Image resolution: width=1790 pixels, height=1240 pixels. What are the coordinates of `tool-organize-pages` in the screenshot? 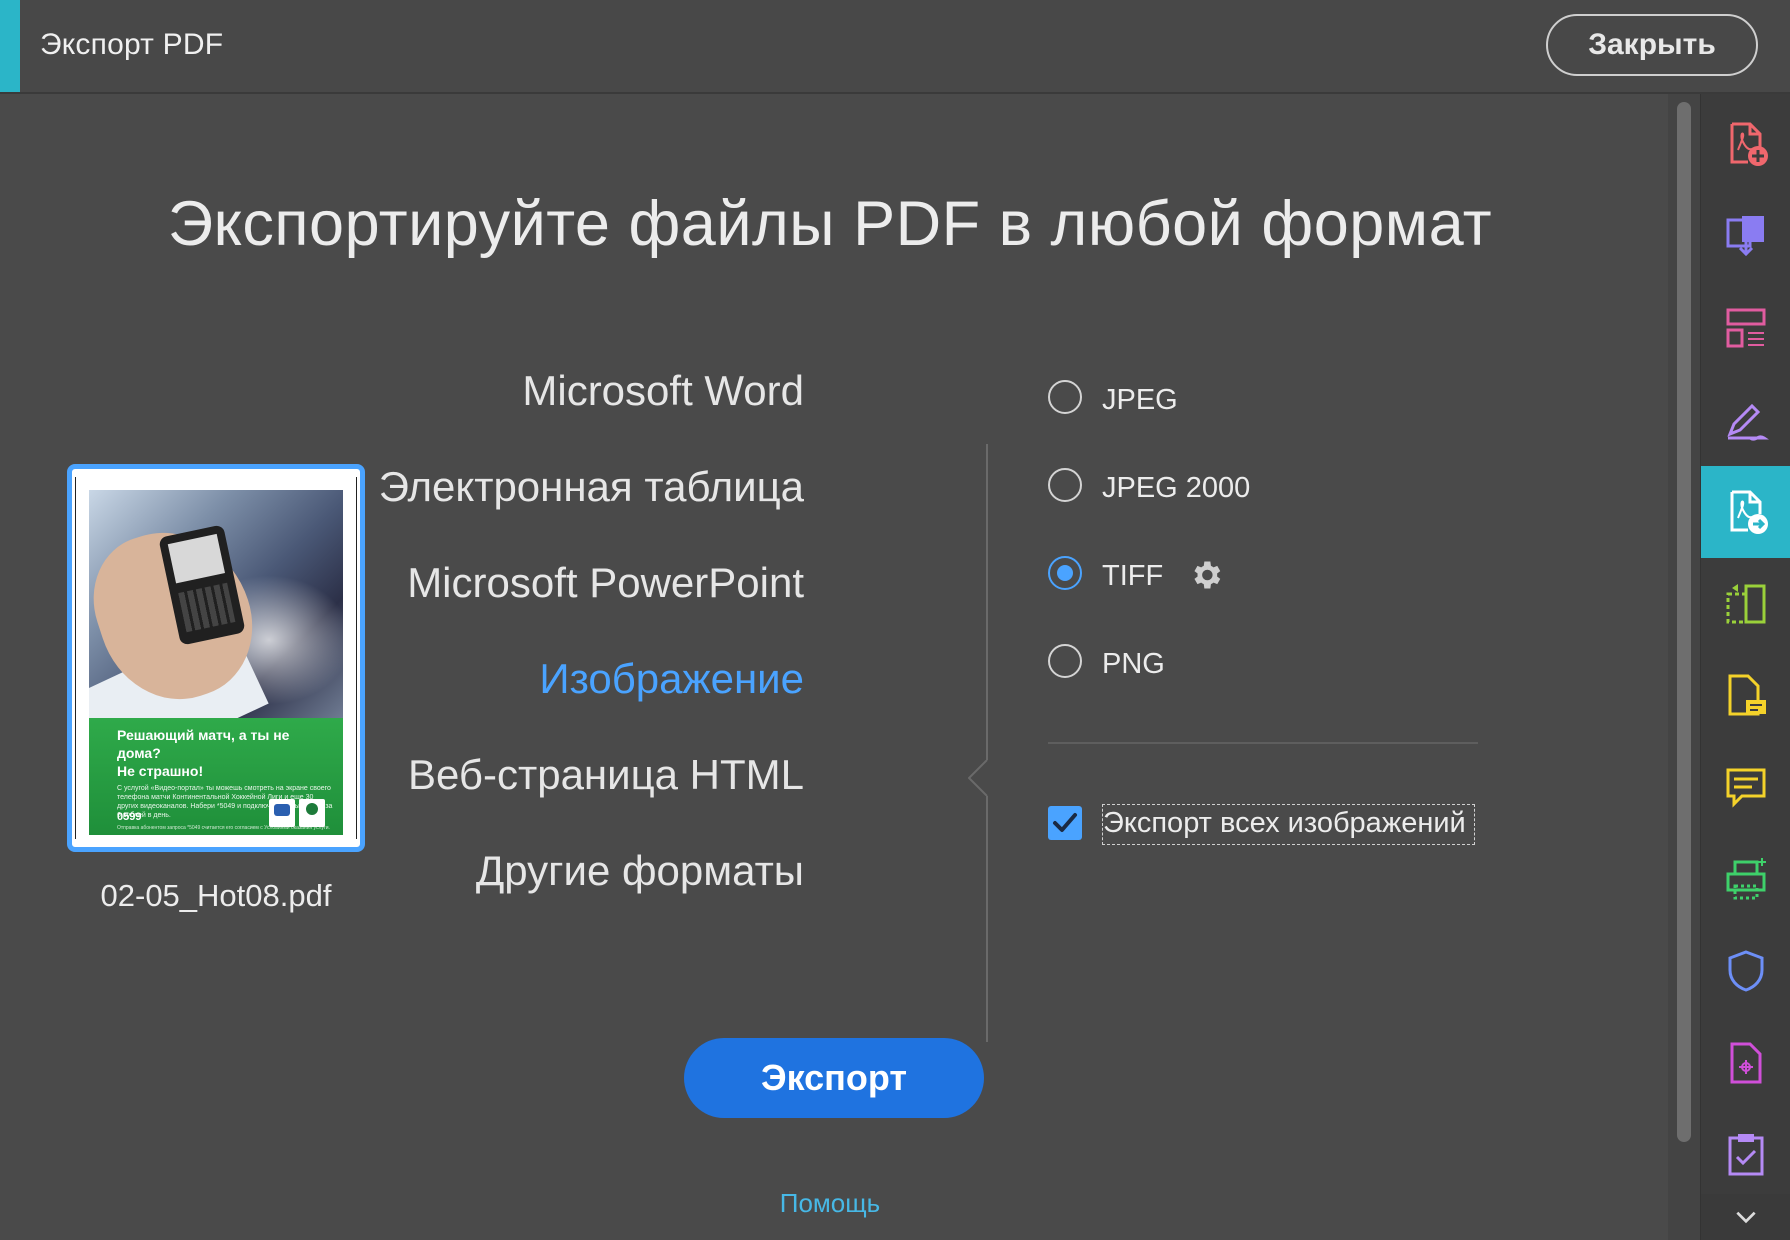 It's located at (1745, 328).